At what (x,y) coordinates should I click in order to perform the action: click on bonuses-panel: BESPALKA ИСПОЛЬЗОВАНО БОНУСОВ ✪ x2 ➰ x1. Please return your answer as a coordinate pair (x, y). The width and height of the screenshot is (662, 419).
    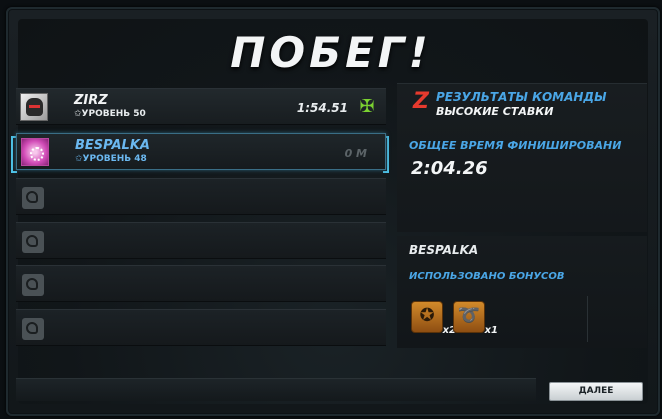
    Looking at the image, I should click on (522, 292).